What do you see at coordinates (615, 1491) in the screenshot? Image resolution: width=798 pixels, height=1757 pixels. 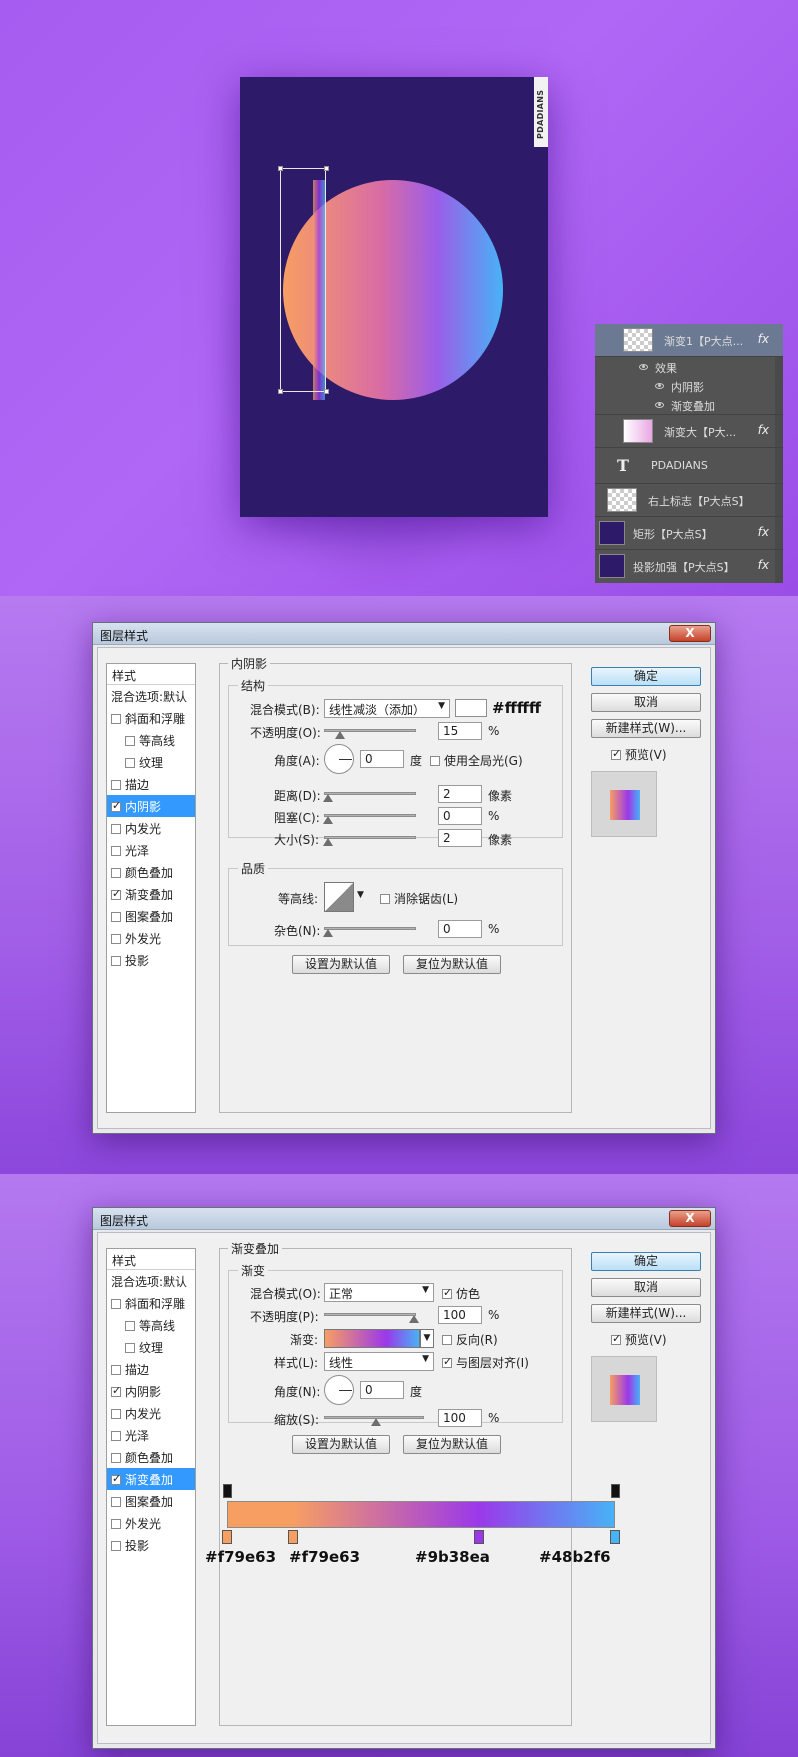 I see `opacity-stop` at bounding box center [615, 1491].